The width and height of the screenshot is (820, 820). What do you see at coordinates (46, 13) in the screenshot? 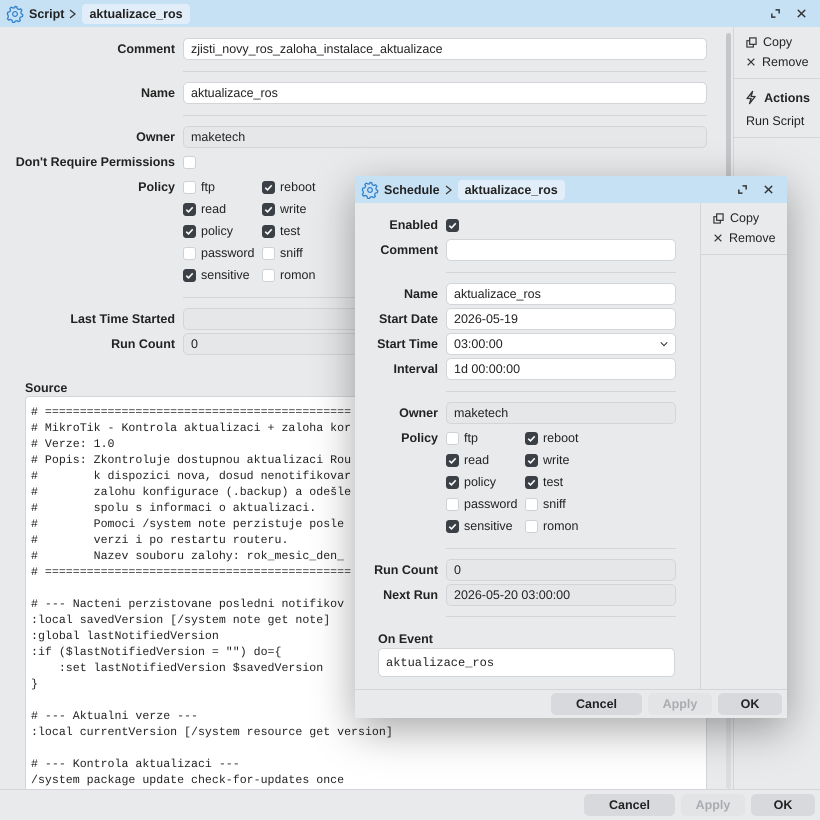
I see `window-title: Script` at bounding box center [46, 13].